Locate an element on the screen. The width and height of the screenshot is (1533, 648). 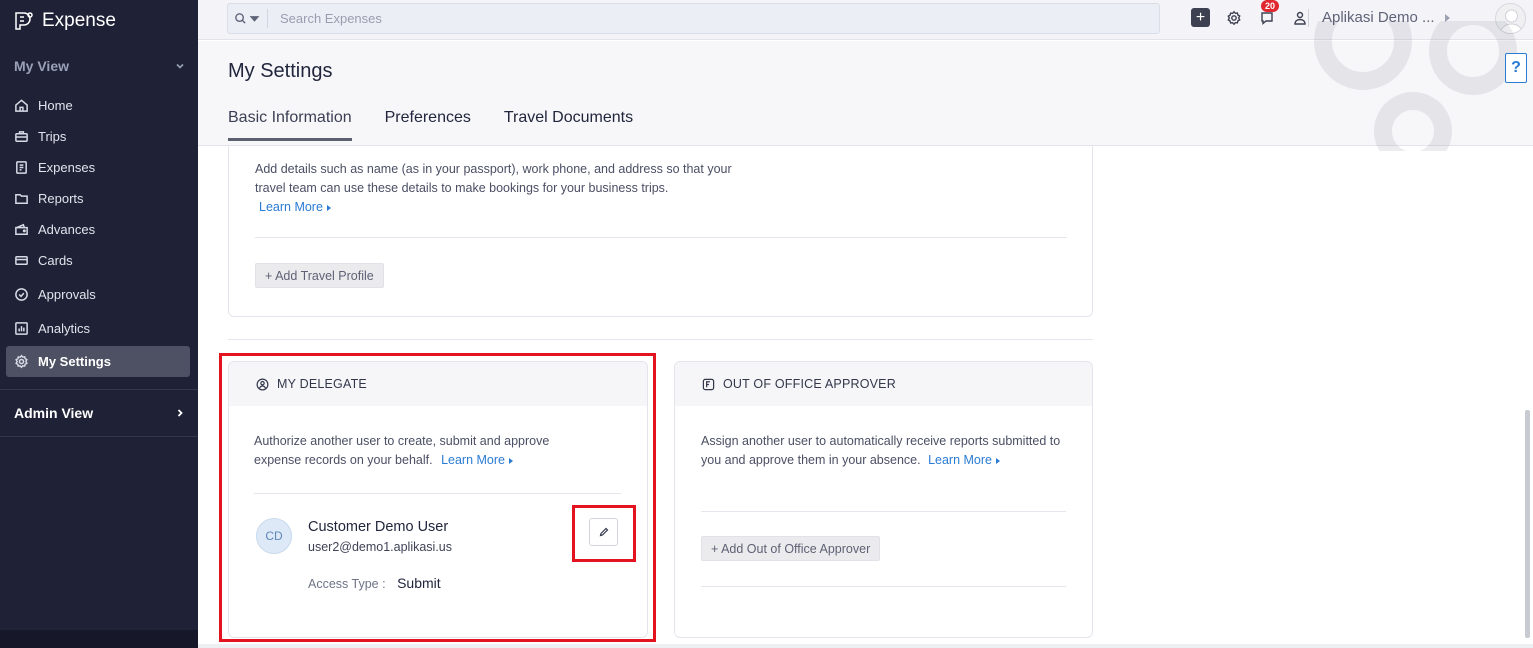
brand: Expense is located at coordinates (99, 21).